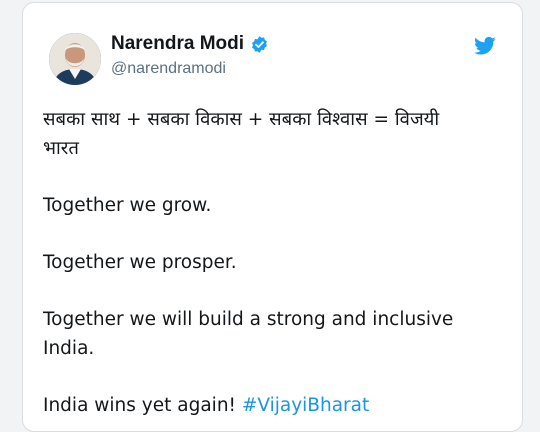 Image resolution: width=540 pixels, height=432 pixels. I want to click on tweet-line: India wins yet again! #VijayiBharat, so click(273, 405).